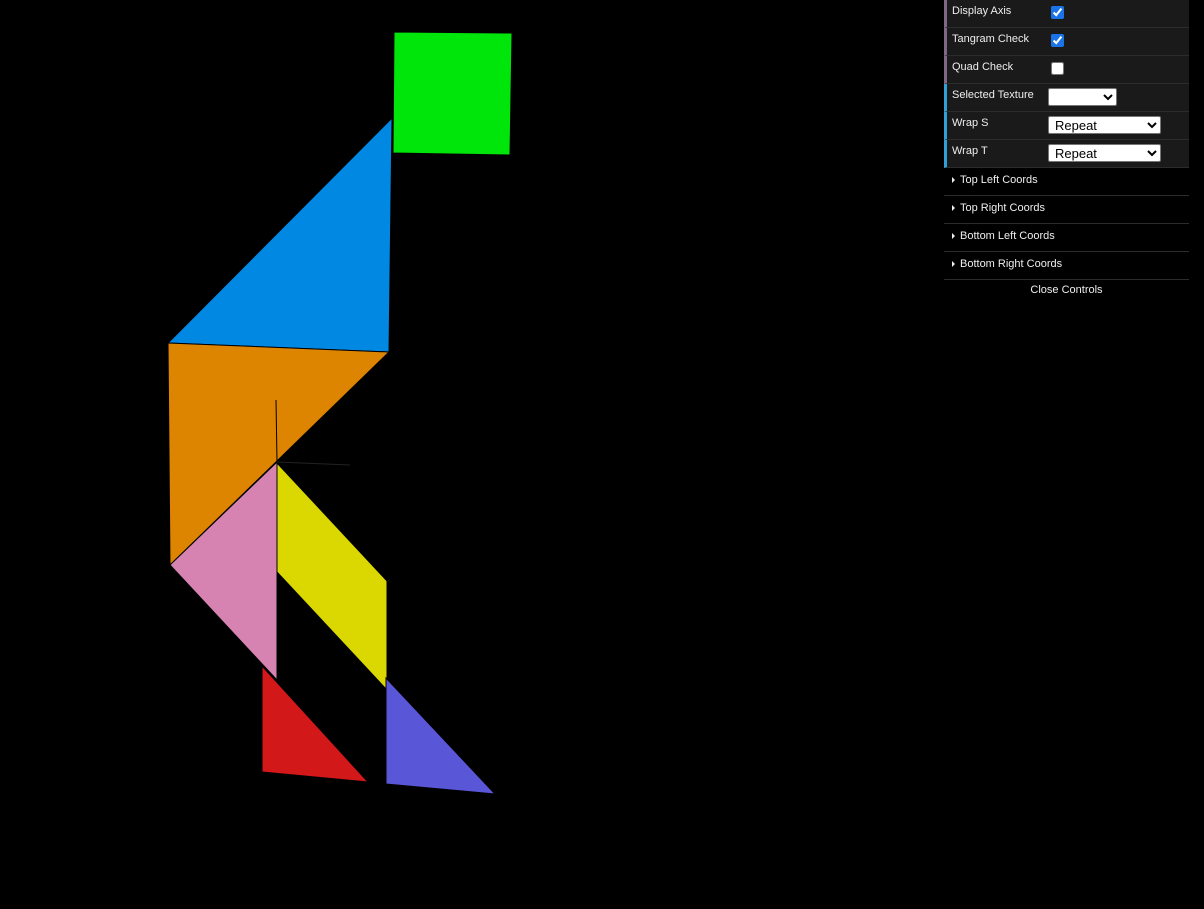  What do you see at coordinates (1066, 14) in the screenshot?
I see `display-axis-row: Display Axis` at bounding box center [1066, 14].